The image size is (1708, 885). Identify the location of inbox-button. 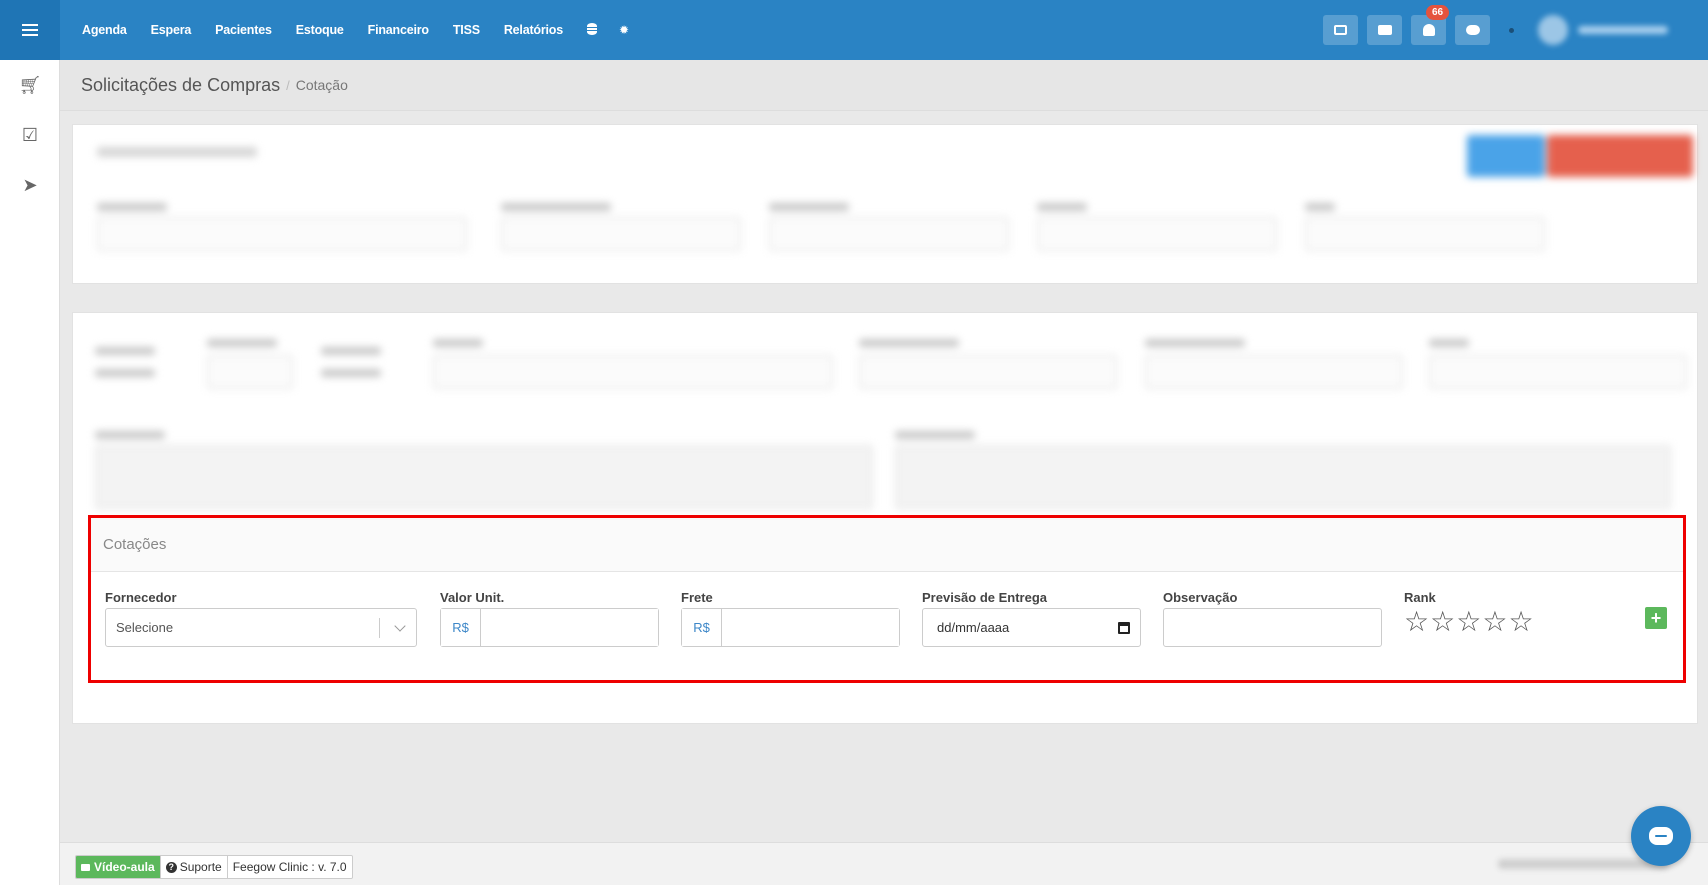
(1340, 30).